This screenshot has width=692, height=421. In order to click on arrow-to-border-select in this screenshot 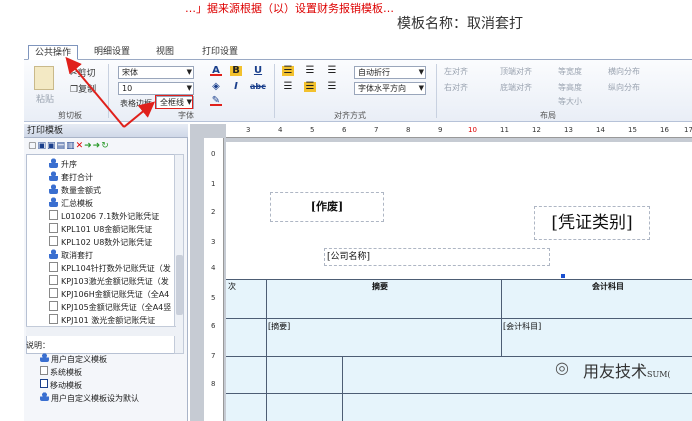, I will do `click(139, 114)`.